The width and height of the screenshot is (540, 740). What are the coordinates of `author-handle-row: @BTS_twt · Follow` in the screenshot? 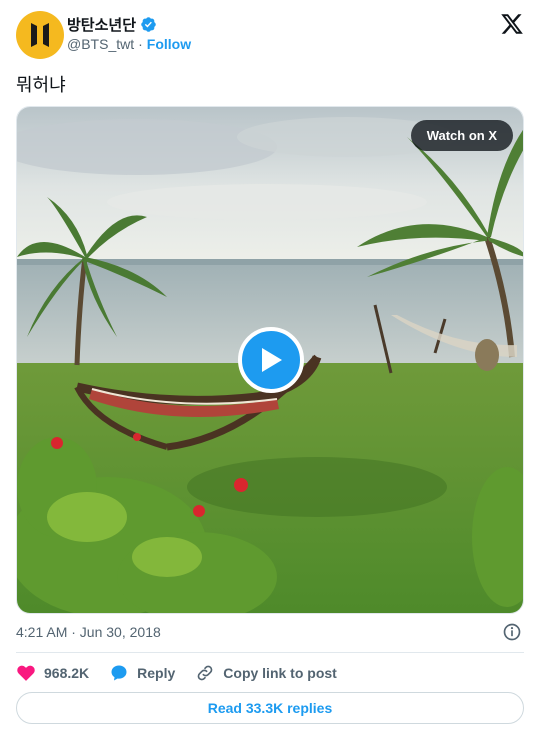 It's located at (129, 44).